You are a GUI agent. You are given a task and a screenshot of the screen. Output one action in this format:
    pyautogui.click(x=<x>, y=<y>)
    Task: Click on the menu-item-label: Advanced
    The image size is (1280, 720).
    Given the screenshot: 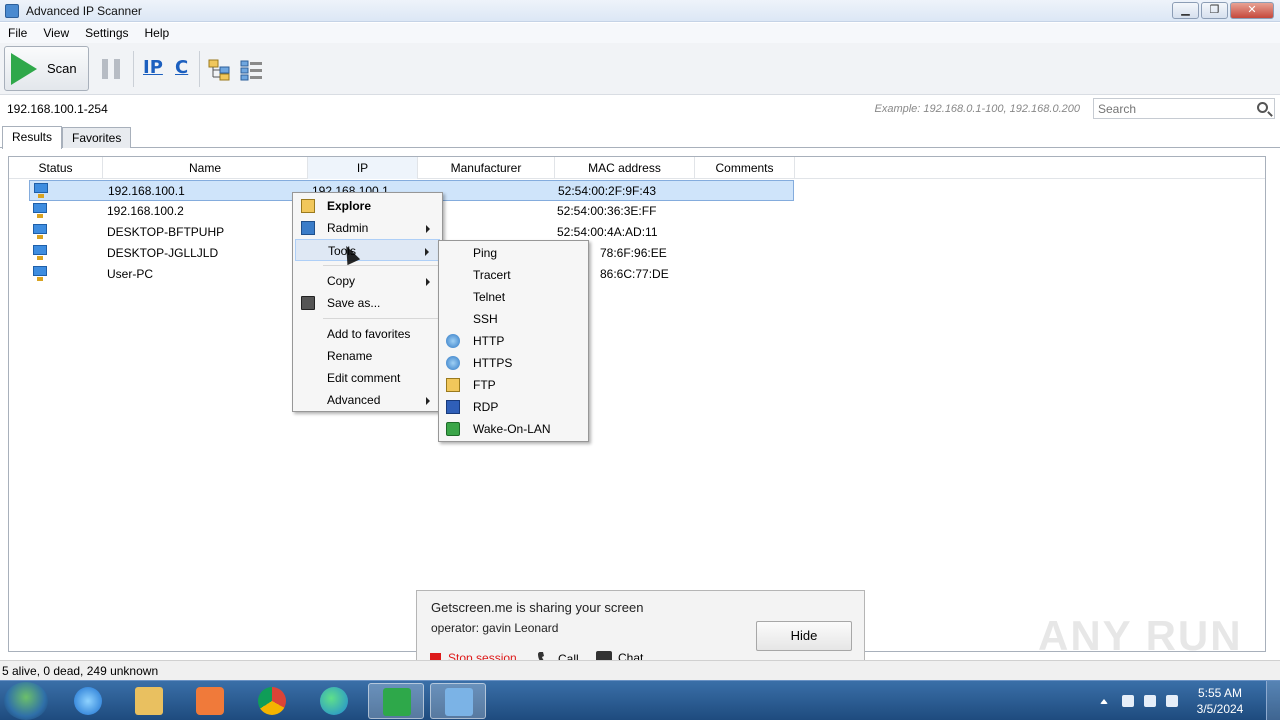 What is the action you would take?
    pyautogui.click(x=354, y=400)
    